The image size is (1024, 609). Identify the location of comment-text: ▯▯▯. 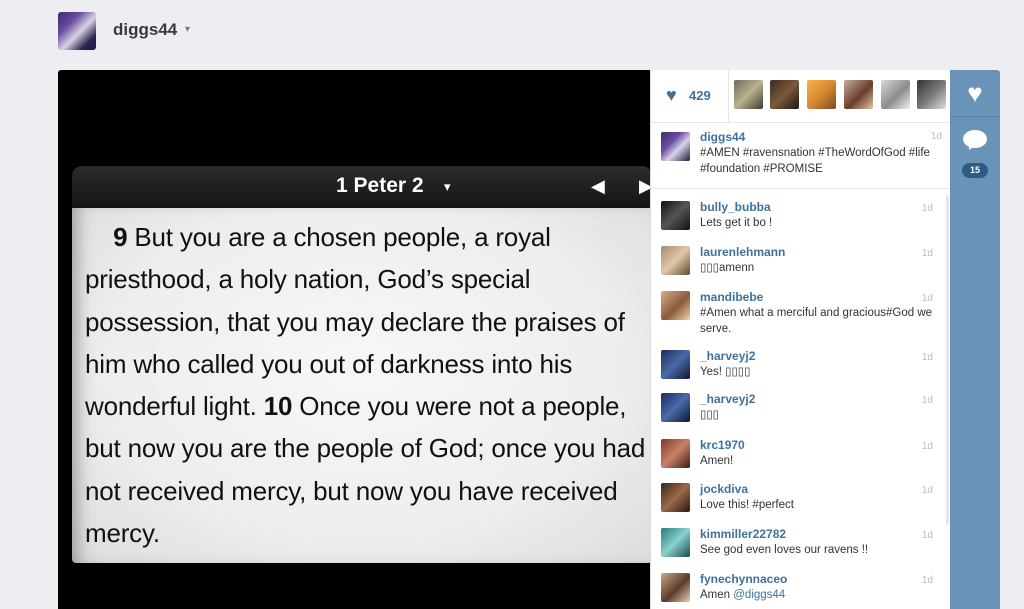
(709, 415).